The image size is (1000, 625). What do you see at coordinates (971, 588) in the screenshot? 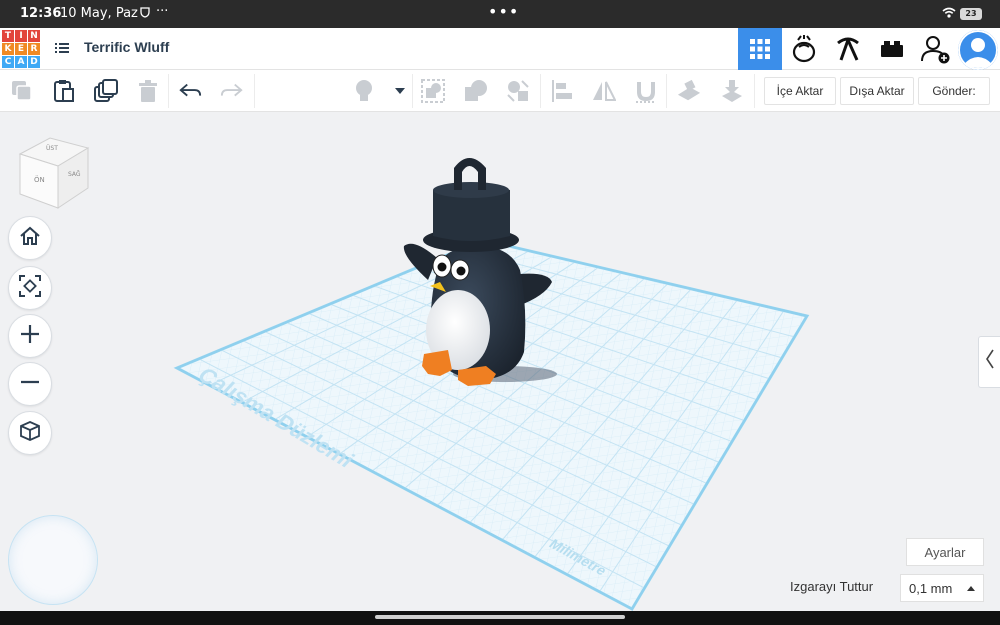
I see `caret-up-icon` at bounding box center [971, 588].